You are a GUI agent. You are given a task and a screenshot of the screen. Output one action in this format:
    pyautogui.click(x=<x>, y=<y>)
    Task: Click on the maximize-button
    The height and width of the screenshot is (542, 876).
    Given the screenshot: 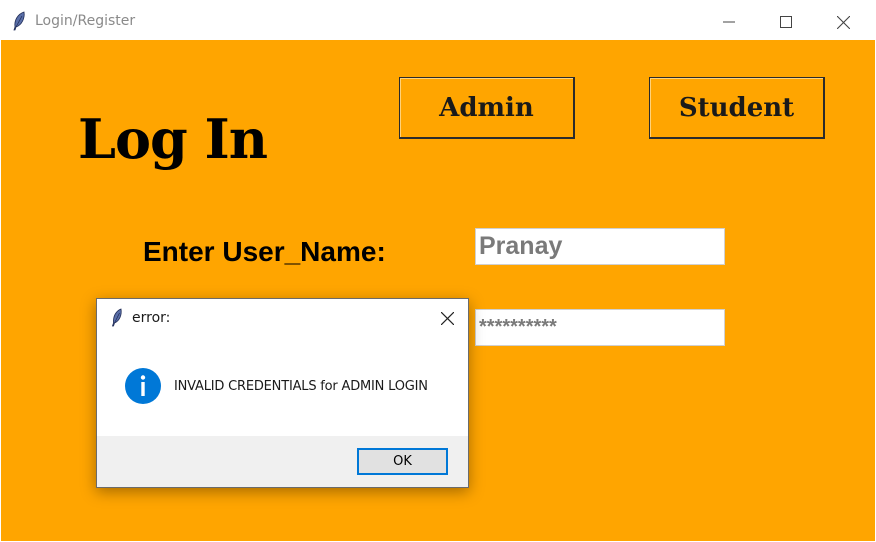 What is the action you would take?
    pyautogui.click(x=786, y=22)
    